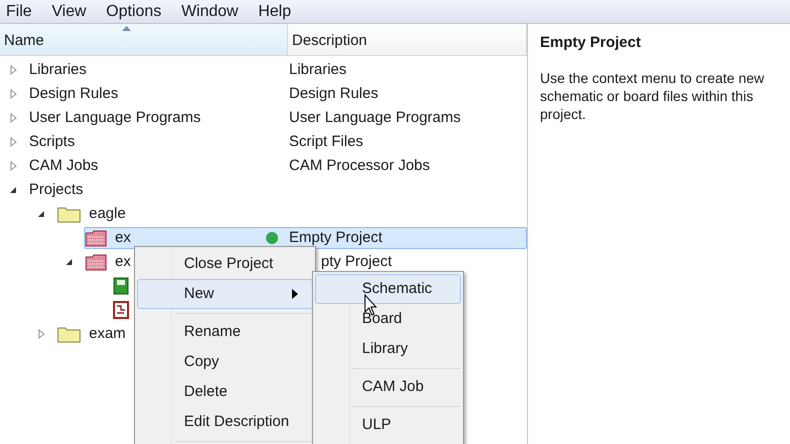 This screenshot has width=790, height=444. What do you see at coordinates (653, 95) in the screenshot?
I see `info-text: Use the context menu to create new schematic or board files within this project.` at bounding box center [653, 95].